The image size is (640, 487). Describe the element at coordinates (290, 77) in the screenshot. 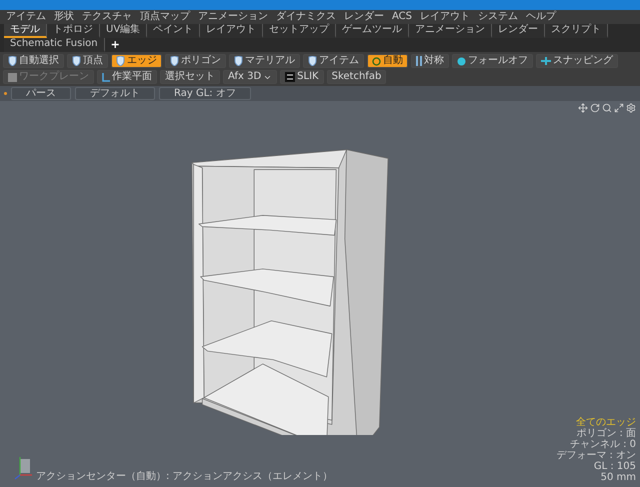

I see `square-icon` at that location.